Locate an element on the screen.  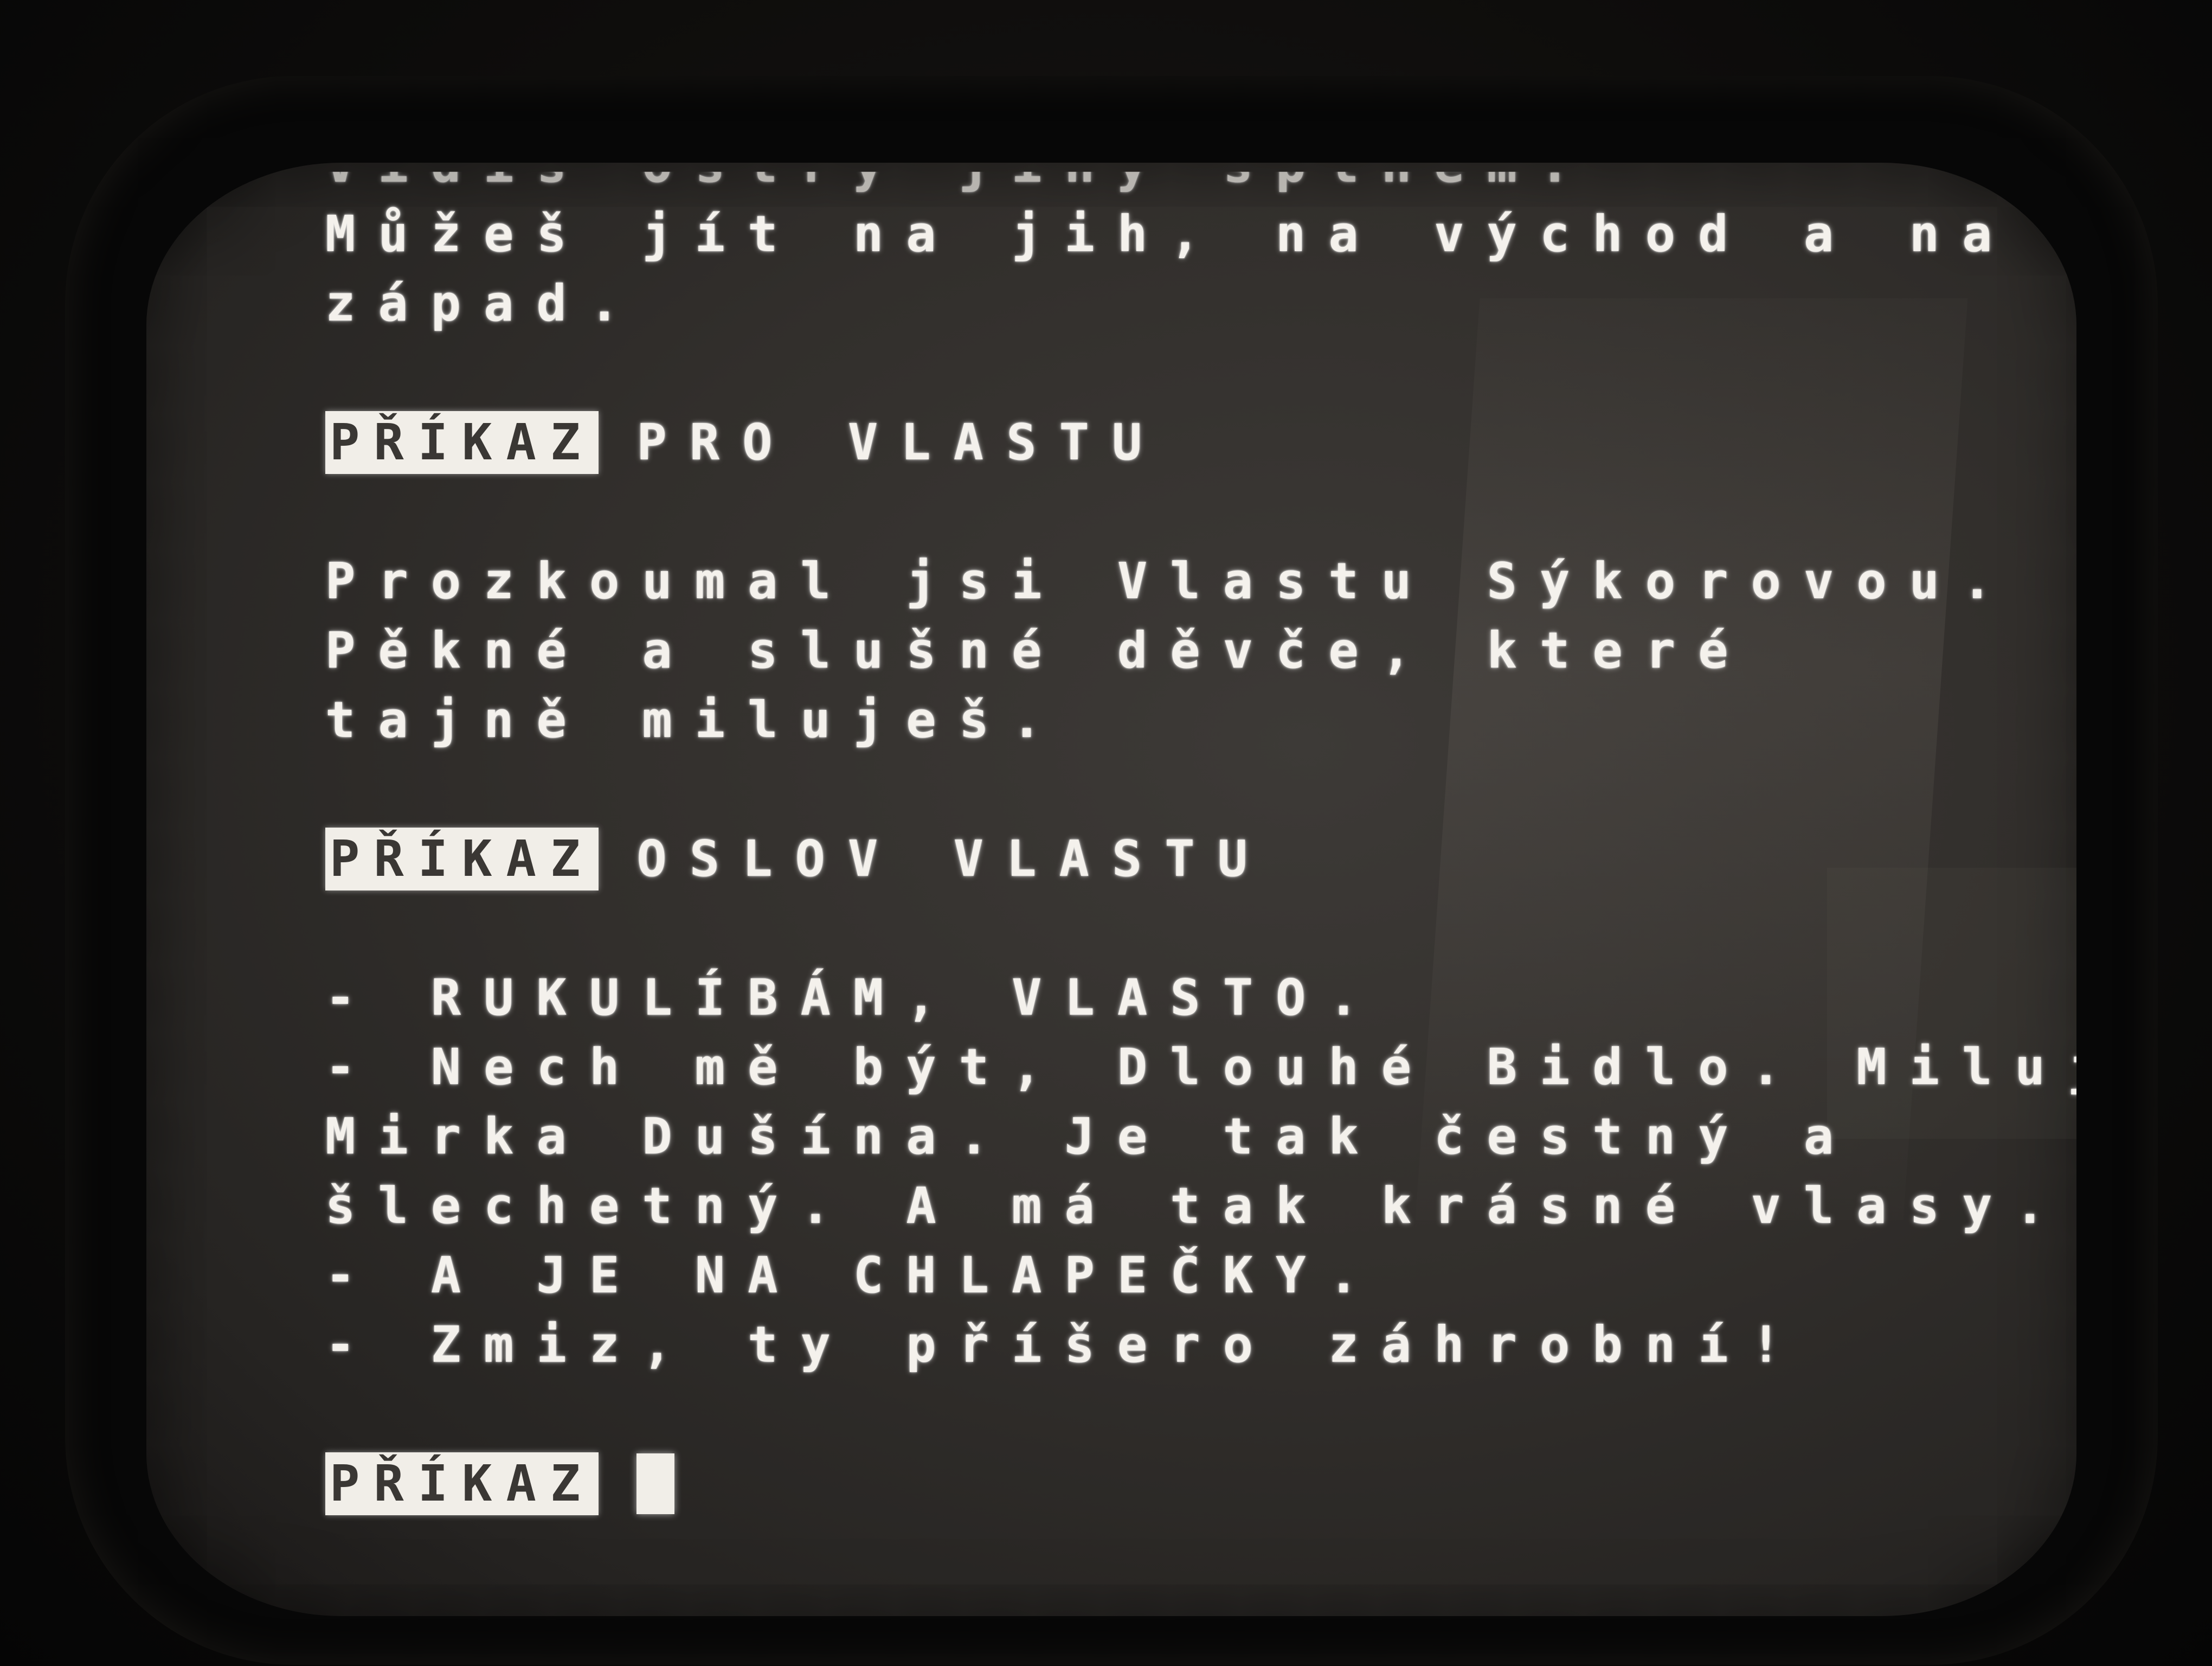
command-prompt-active: PŘÍKAZ is located at coordinates (1138, 1484).